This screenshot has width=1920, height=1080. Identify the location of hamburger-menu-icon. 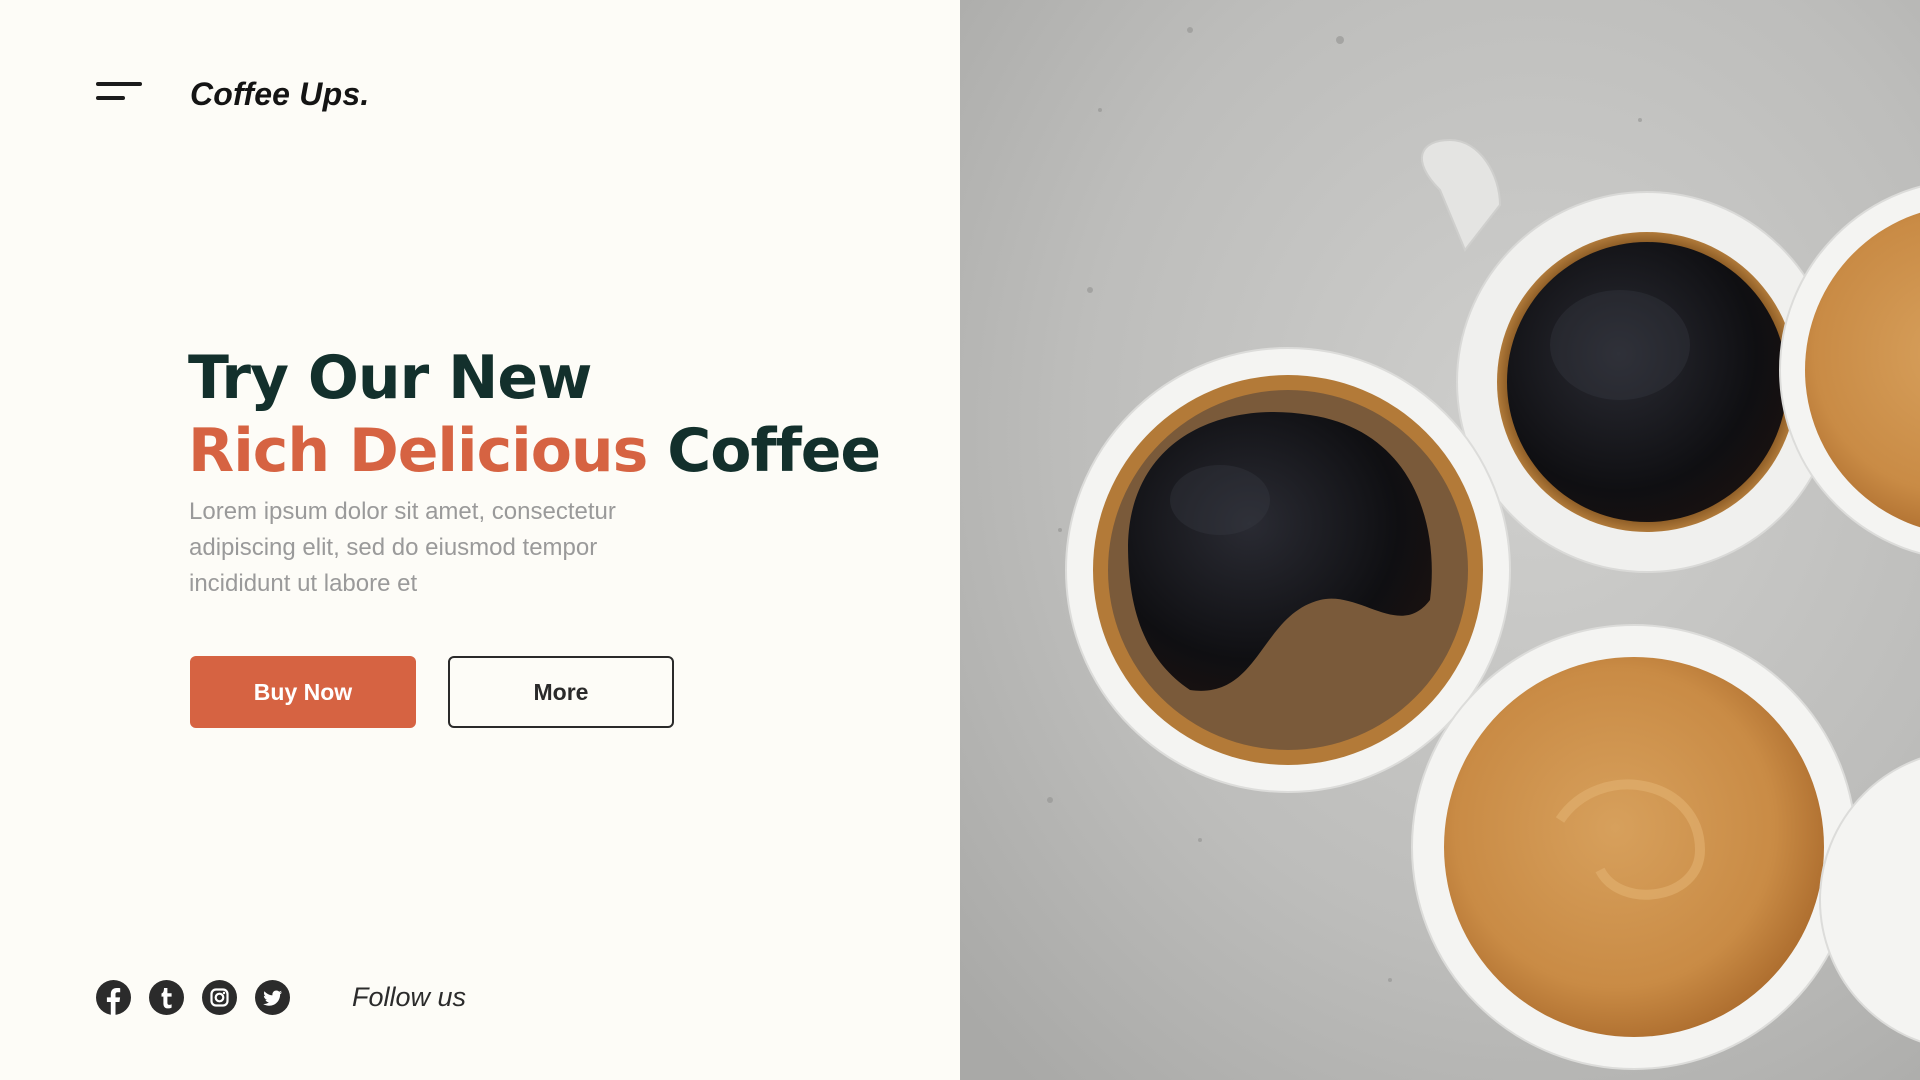
(120, 93).